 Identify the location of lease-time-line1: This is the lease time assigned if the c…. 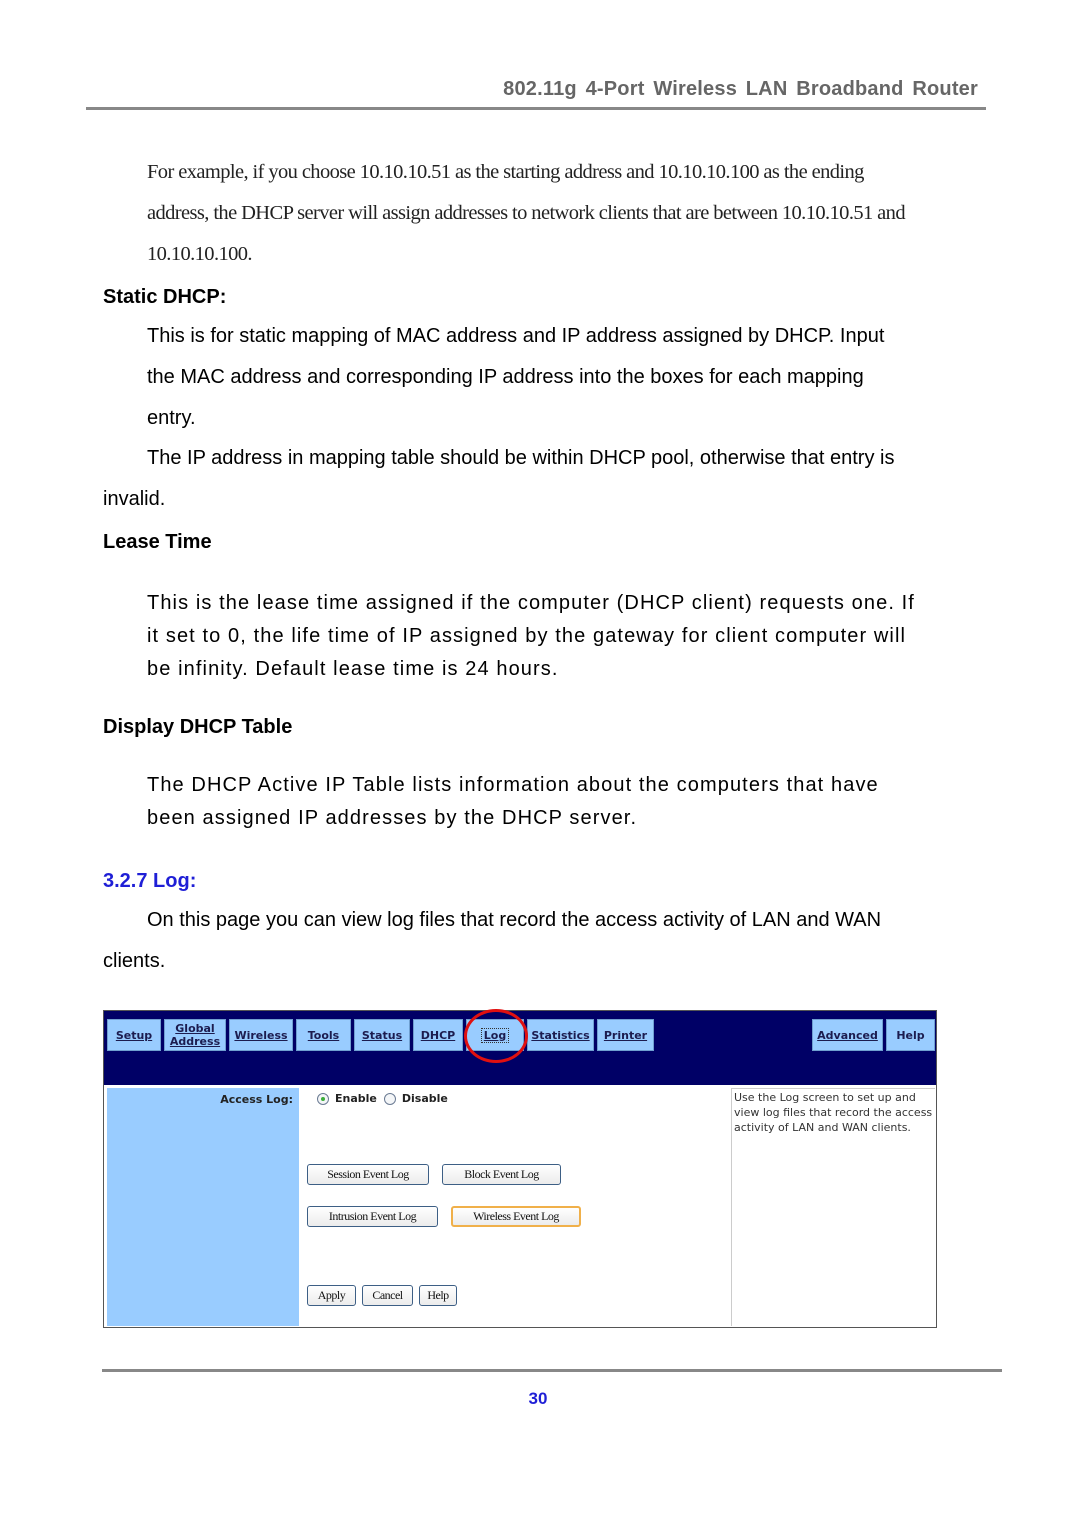
(531, 603).